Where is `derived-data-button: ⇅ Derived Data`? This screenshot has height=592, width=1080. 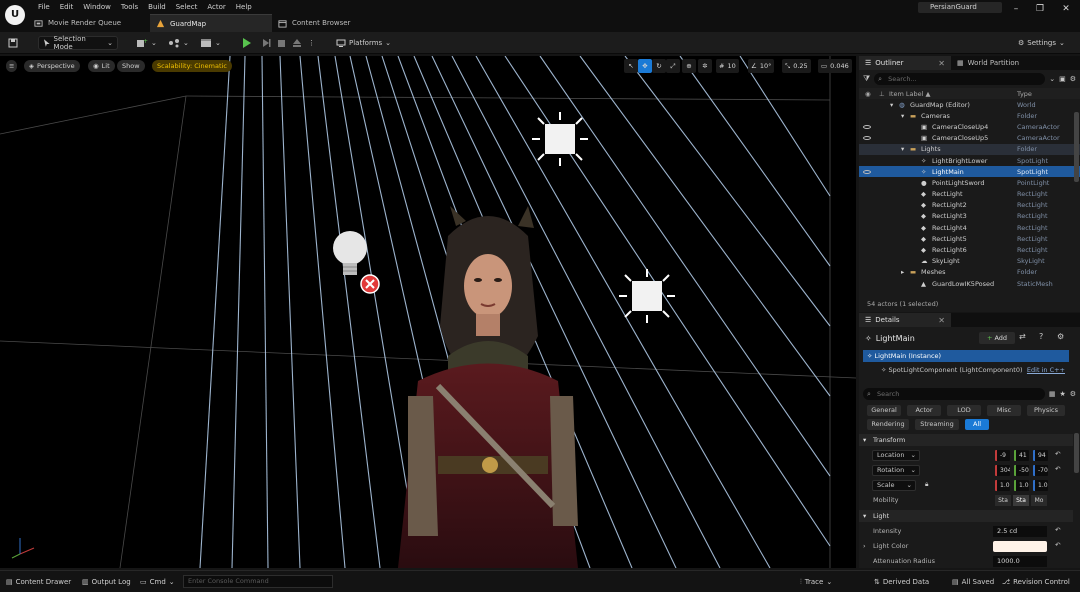 derived-data-button: ⇅ Derived Data is located at coordinates (901, 582).